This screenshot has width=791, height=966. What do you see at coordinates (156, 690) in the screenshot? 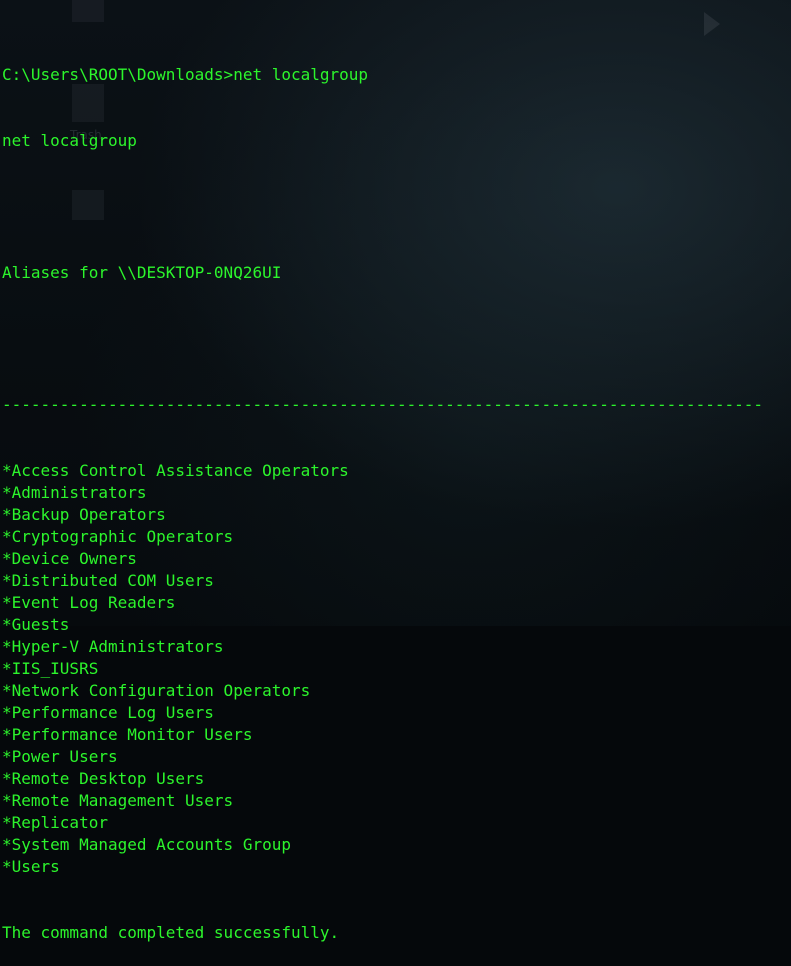
I see `group-entry: *Network Configuration Operators` at bounding box center [156, 690].